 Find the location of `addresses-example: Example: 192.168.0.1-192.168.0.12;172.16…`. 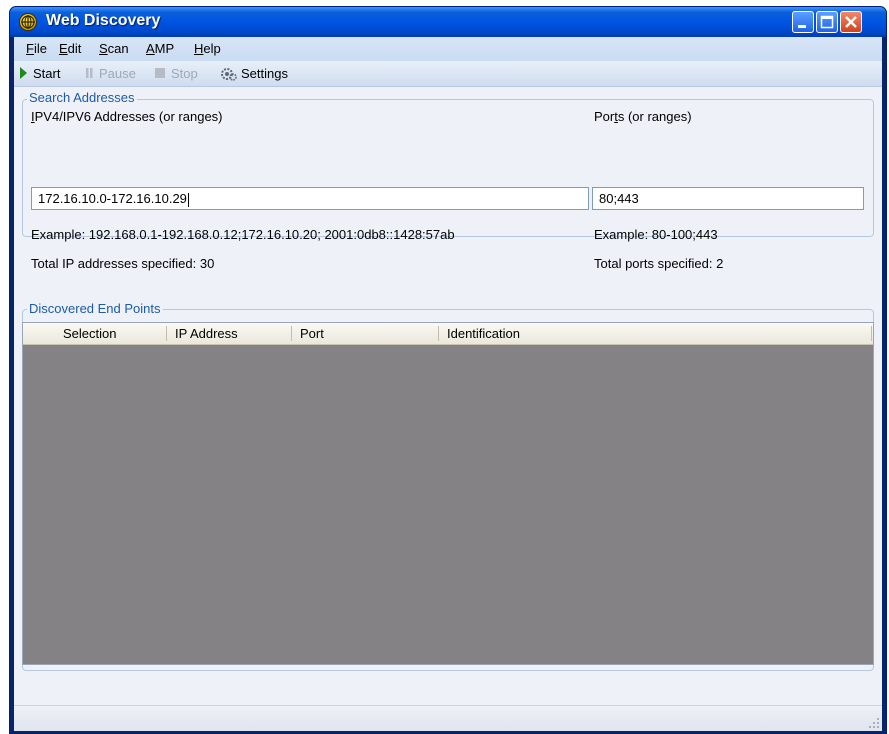

addresses-example: Example: 192.168.0.1-192.168.0.12;172.16… is located at coordinates (243, 234).